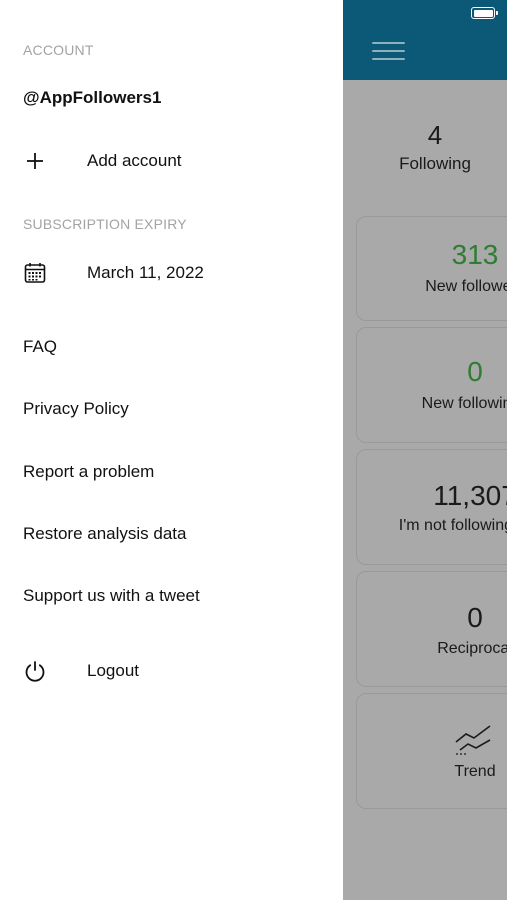 Image resolution: width=507 pixels, height=900 pixels. What do you see at coordinates (475, 771) in the screenshot?
I see `trend-label: Trend` at bounding box center [475, 771].